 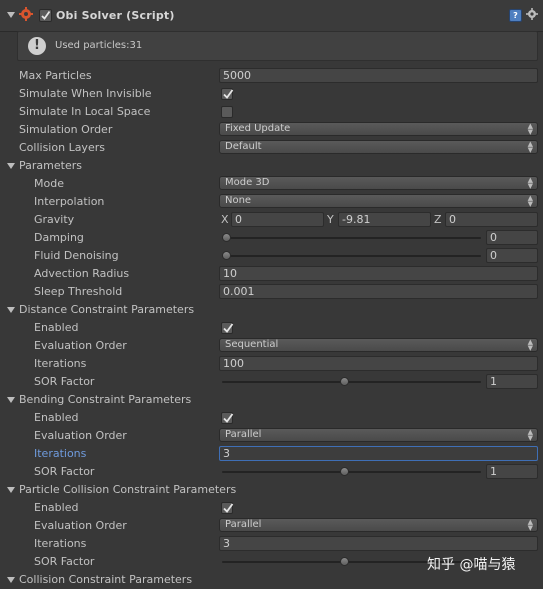 I want to click on distance-sor-value-field: 1, so click(x=512, y=381).